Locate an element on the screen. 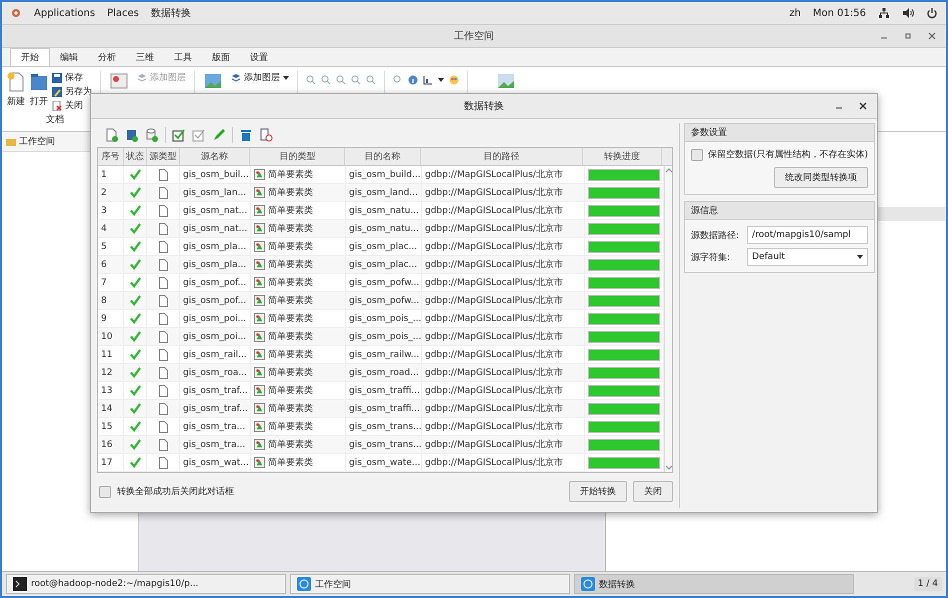 The height and width of the screenshot is (598, 948). path-field: /root/mapgis10/sampl is located at coordinates (807, 235).